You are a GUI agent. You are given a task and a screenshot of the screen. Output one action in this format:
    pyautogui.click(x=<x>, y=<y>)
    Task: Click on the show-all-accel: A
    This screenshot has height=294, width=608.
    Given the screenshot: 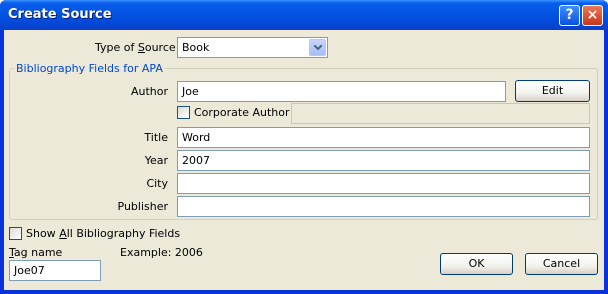 What is the action you would take?
    pyautogui.click(x=63, y=233)
    